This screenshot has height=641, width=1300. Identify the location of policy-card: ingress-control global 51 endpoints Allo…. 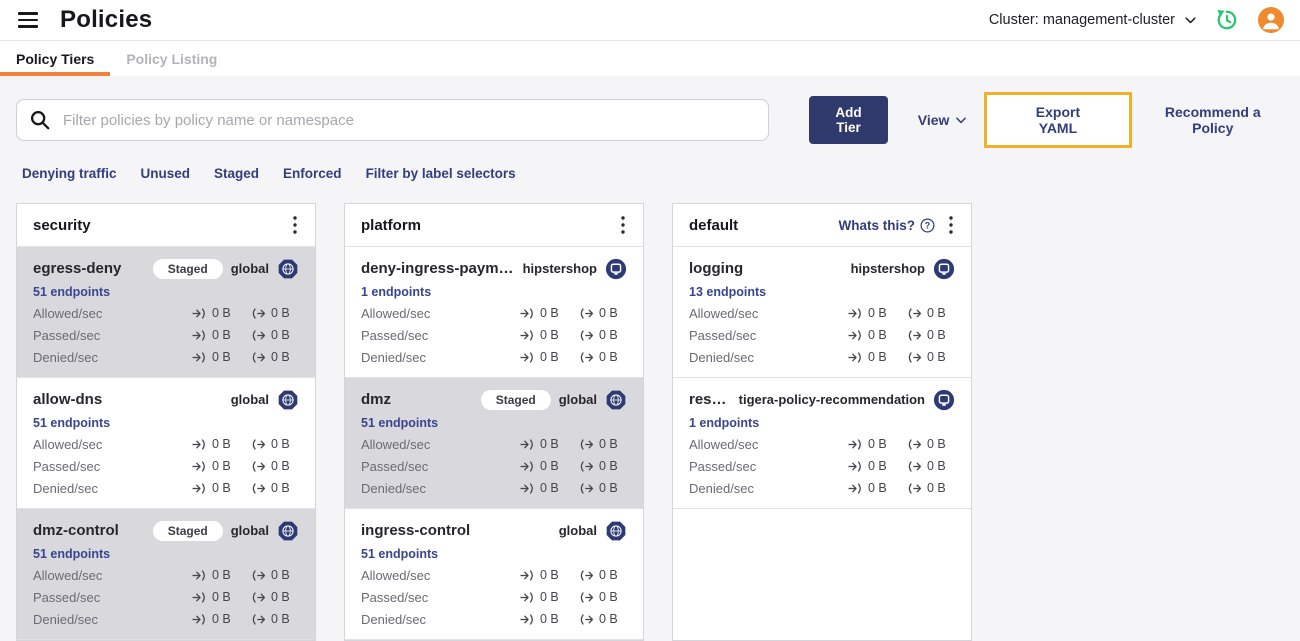
(494, 574).